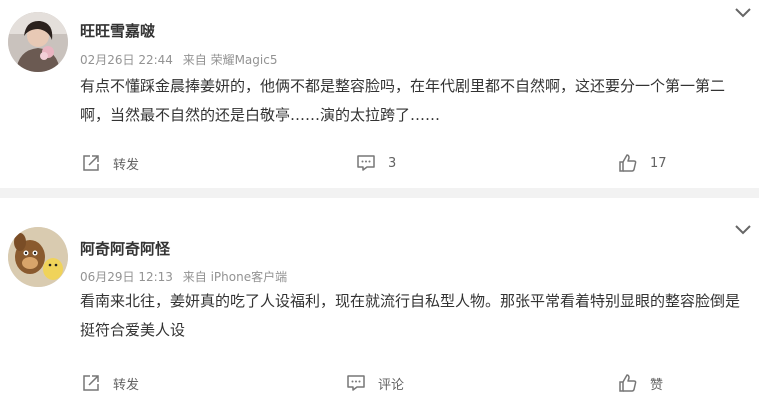  I want to click on username: 旺旺雪嘉啵, so click(117, 30).